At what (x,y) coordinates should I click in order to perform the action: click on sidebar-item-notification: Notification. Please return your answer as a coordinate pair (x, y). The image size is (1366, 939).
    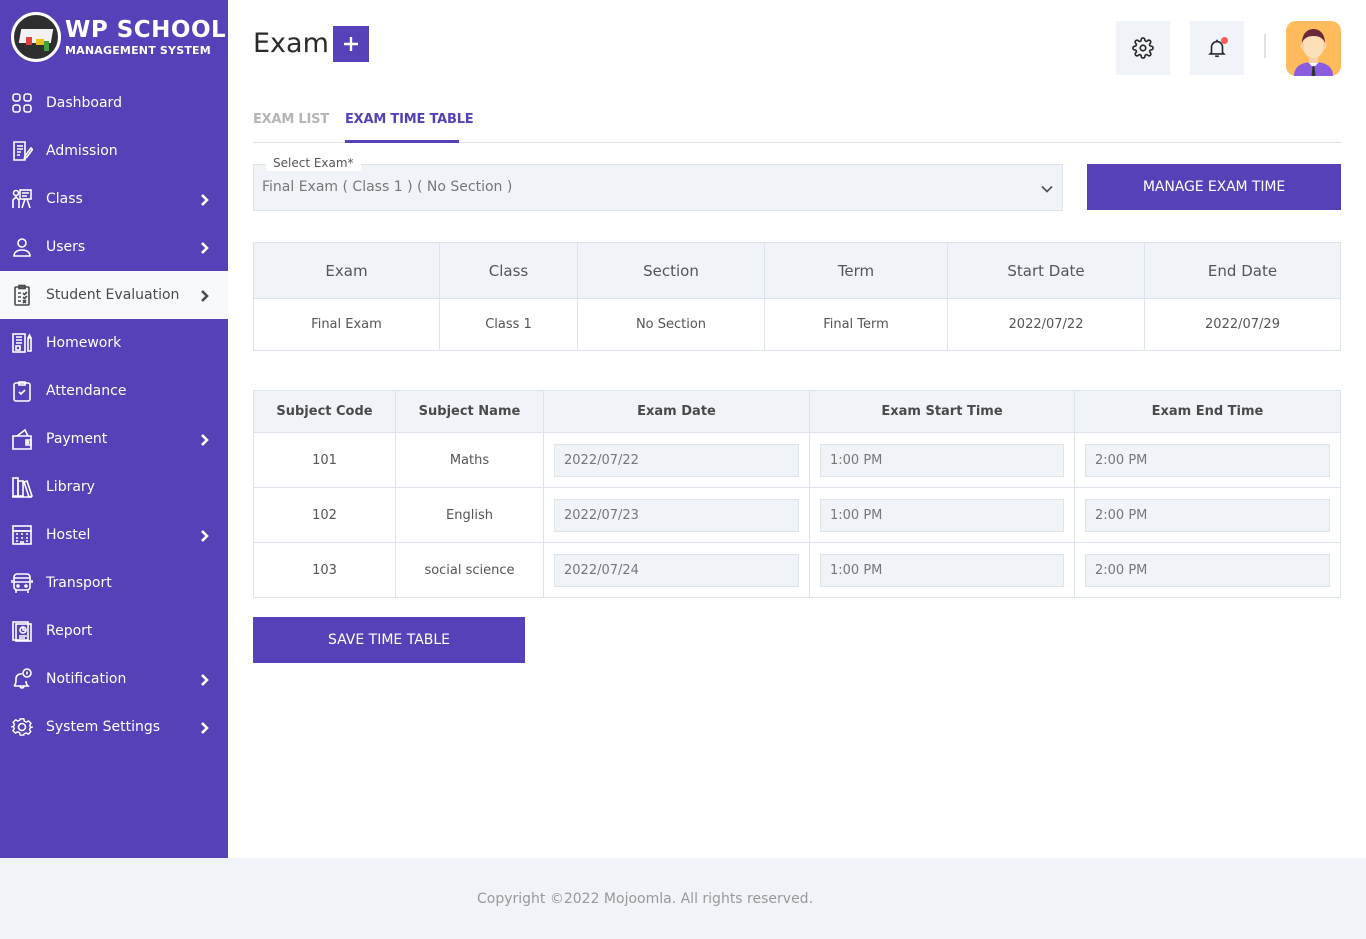
    Looking at the image, I should click on (114, 679).